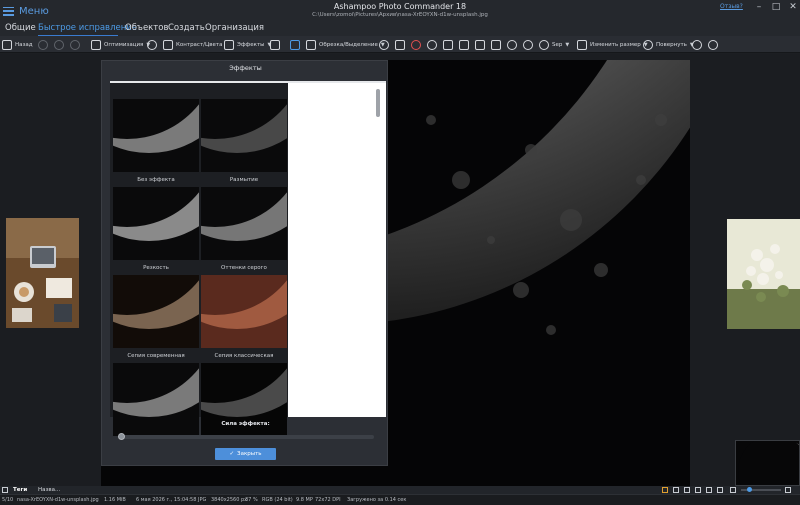 The width and height of the screenshot is (800, 505). What do you see at coordinates (668, 44) in the screenshot?
I see `rotate-button: Повернуть ▼` at bounding box center [668, 44].